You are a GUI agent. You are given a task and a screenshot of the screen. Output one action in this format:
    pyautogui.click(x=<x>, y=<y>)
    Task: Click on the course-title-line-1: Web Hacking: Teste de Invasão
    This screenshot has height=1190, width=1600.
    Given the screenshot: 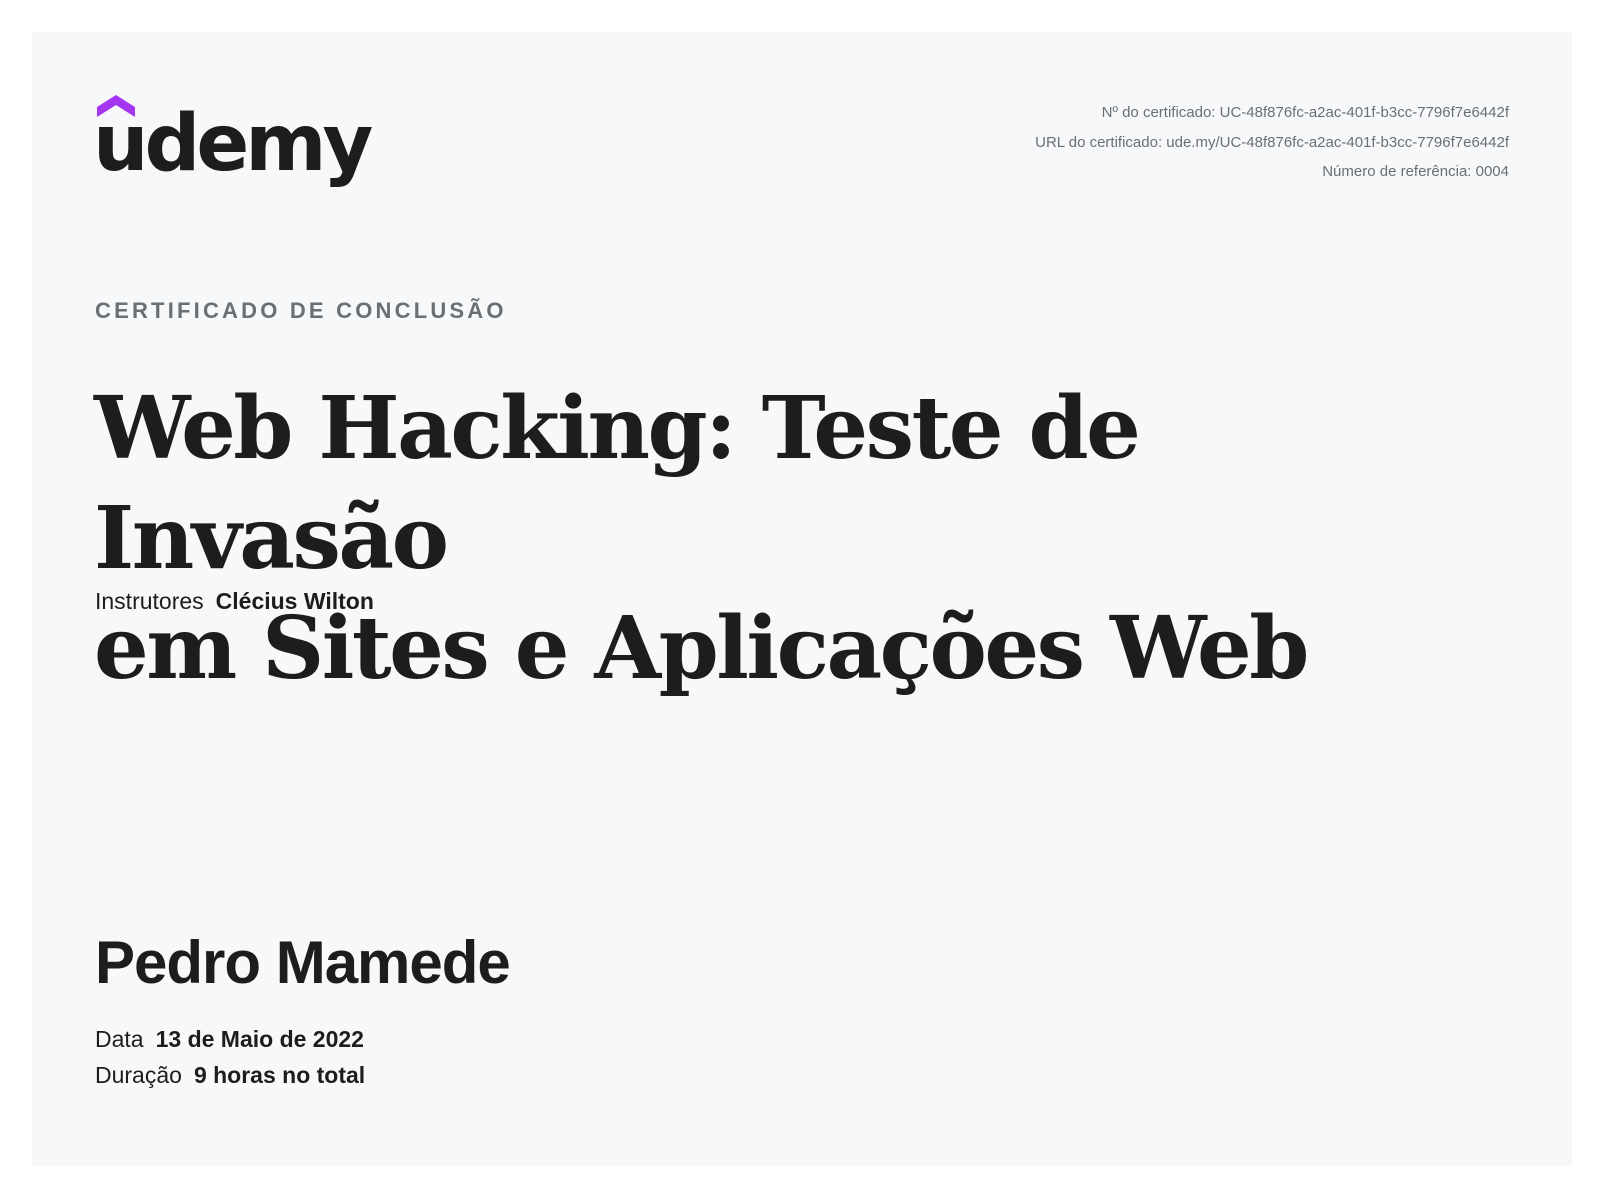 What is the action you would take?
    pyautogui.click(x=617, y=483)
    